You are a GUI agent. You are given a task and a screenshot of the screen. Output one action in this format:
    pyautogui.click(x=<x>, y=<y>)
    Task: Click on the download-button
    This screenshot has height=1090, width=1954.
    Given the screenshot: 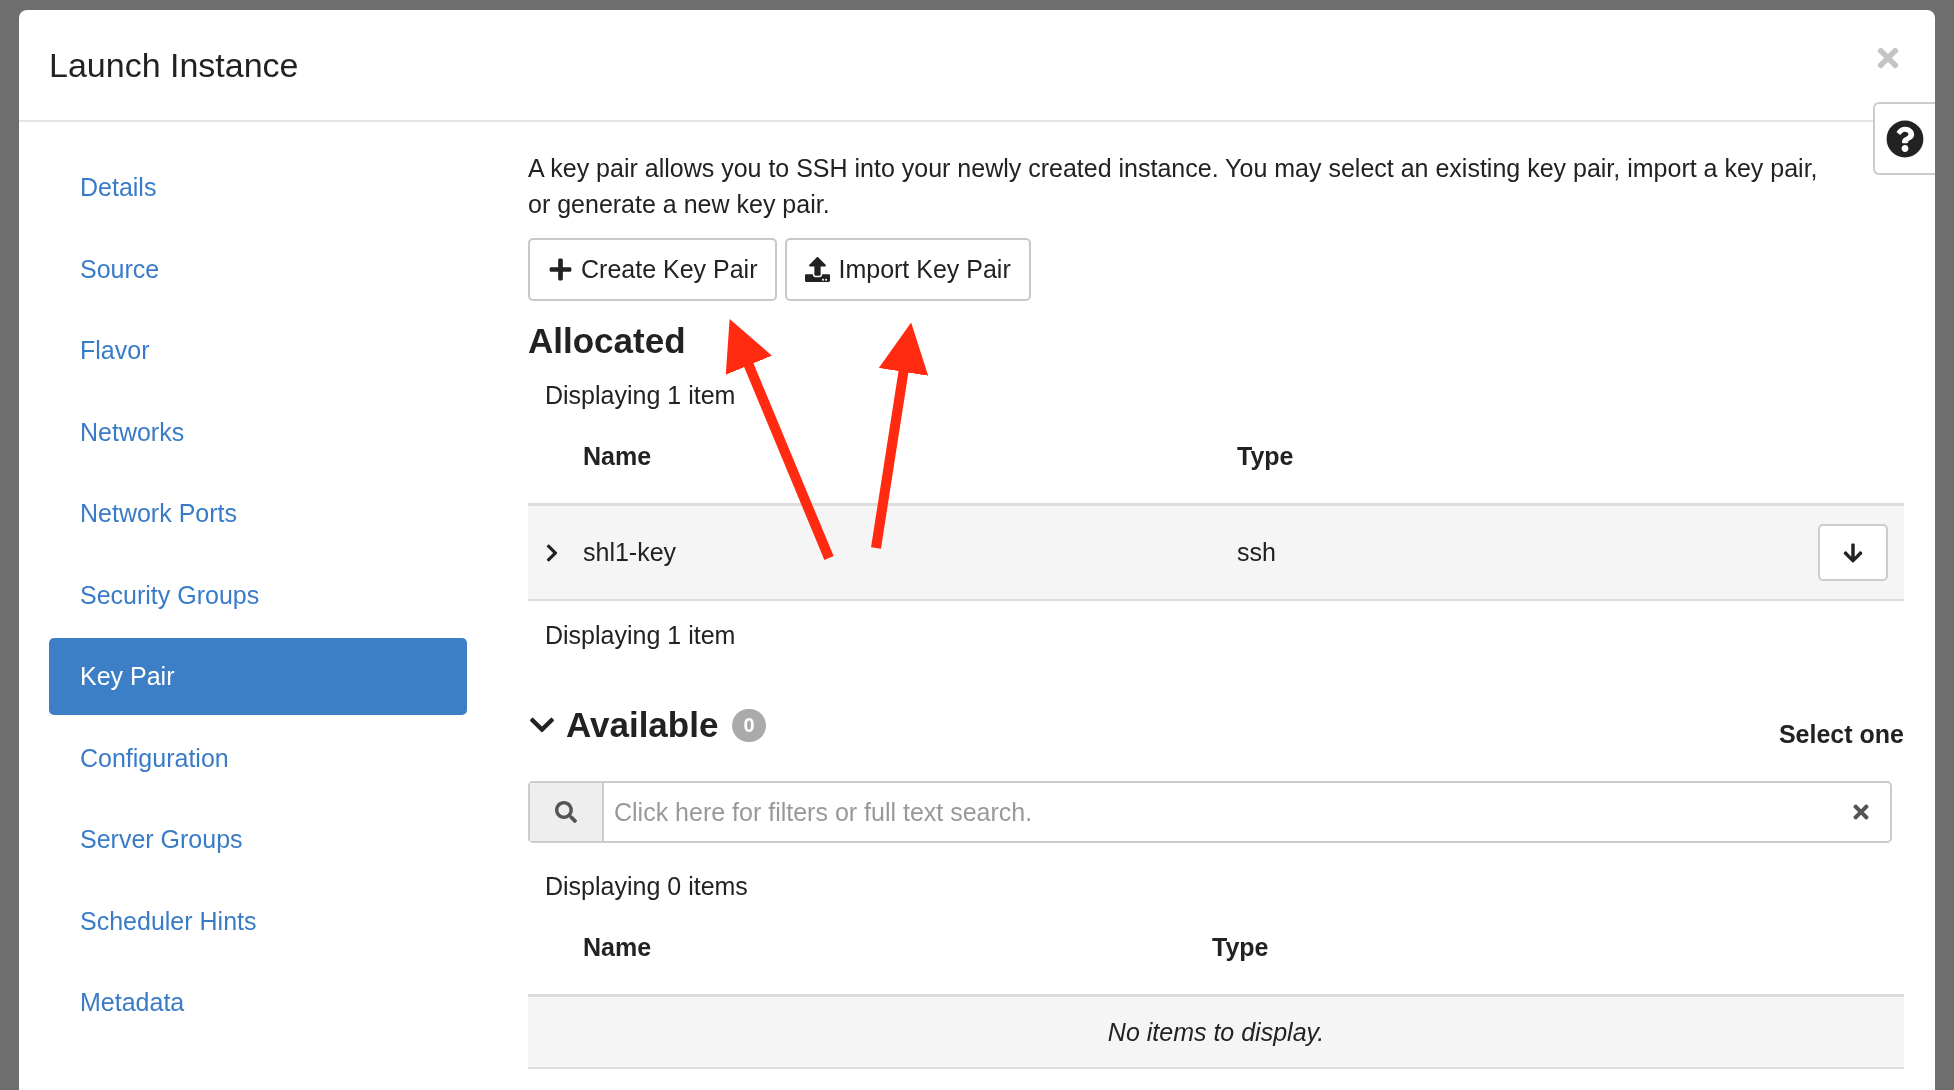 What is the action you would take?
    pyautogui.click(x=1853, y=552)
    